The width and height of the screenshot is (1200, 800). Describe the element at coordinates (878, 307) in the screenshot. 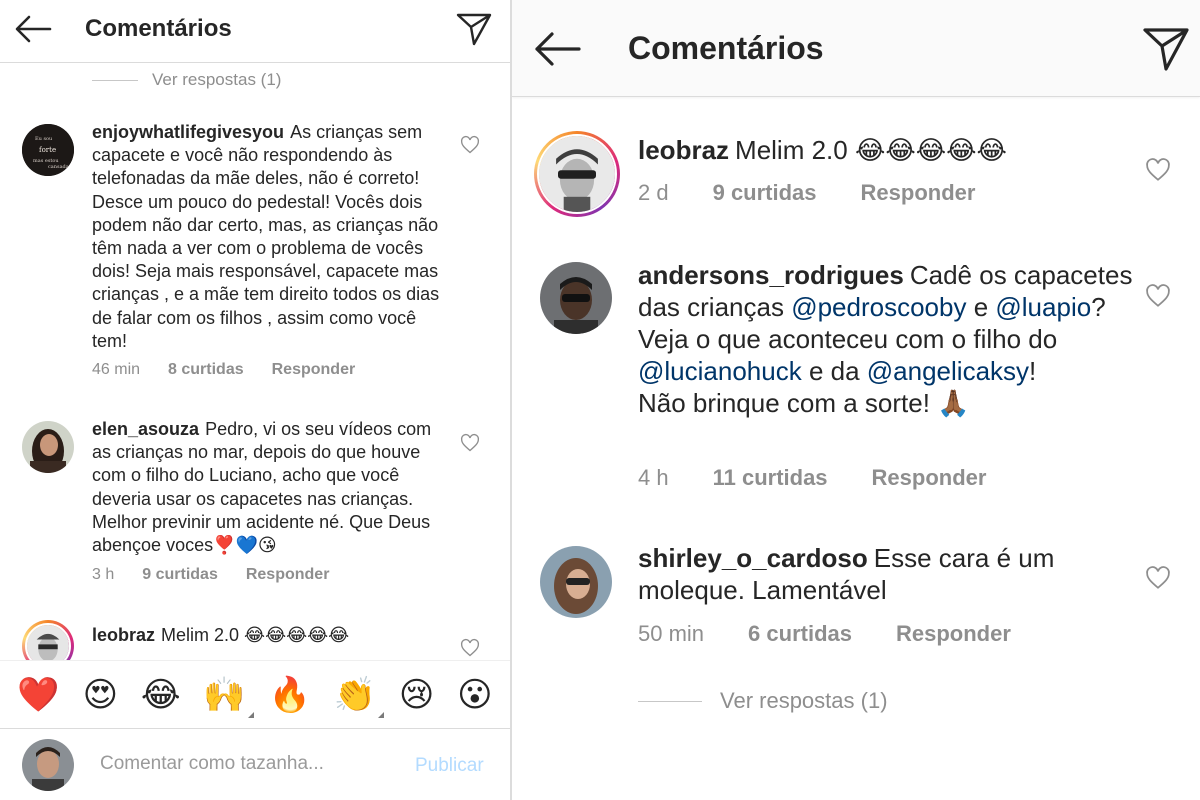

I see `mention-link: @pedroscooby` at that location.